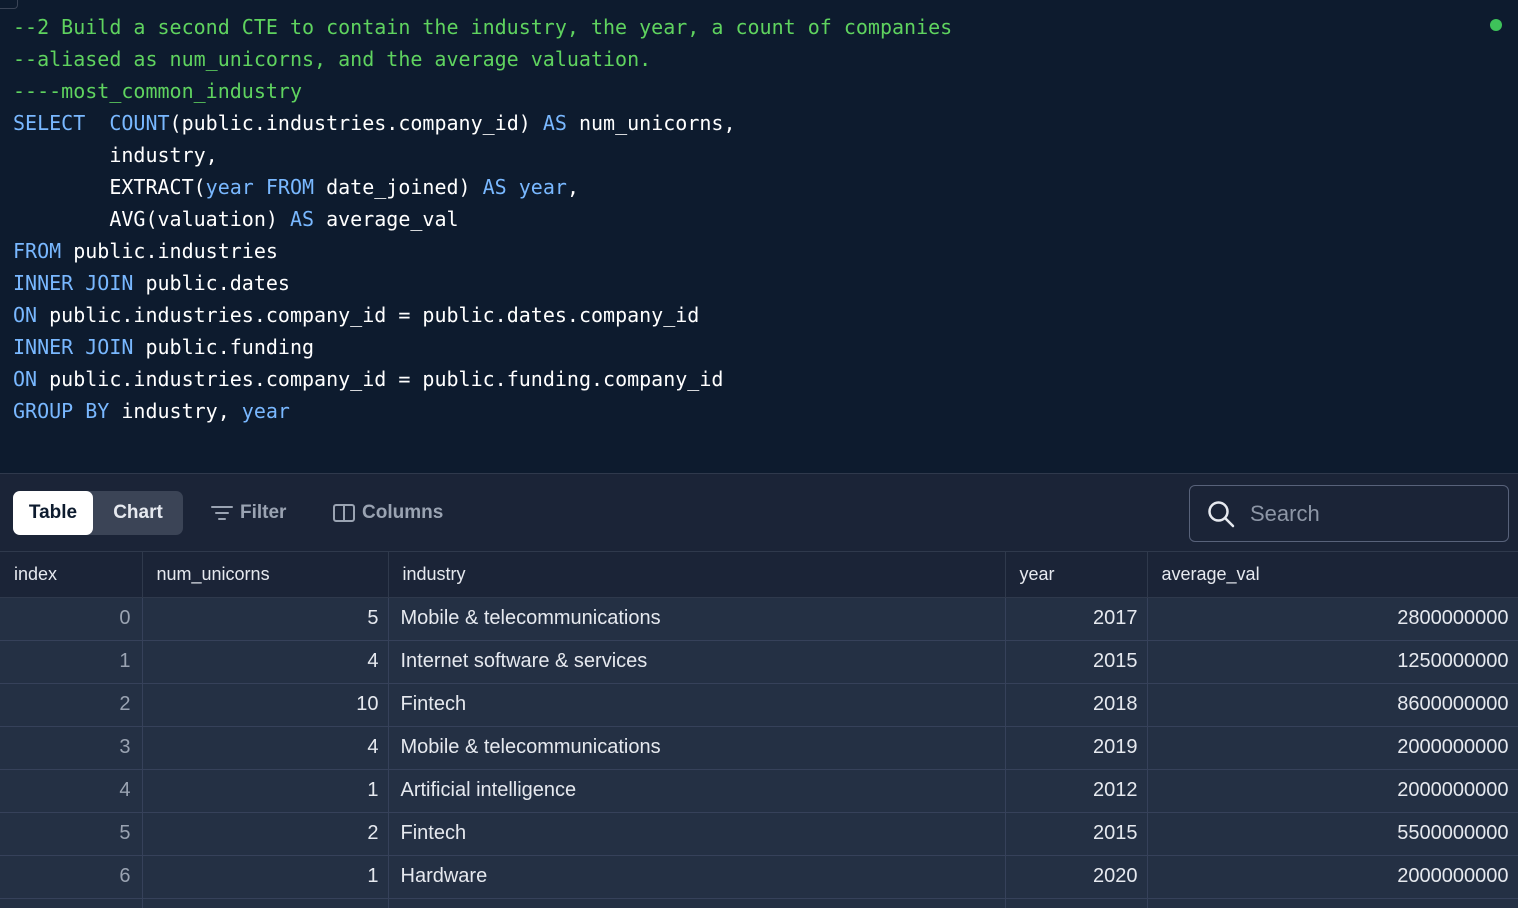  I want to click on search-box, so click(1349, 513).